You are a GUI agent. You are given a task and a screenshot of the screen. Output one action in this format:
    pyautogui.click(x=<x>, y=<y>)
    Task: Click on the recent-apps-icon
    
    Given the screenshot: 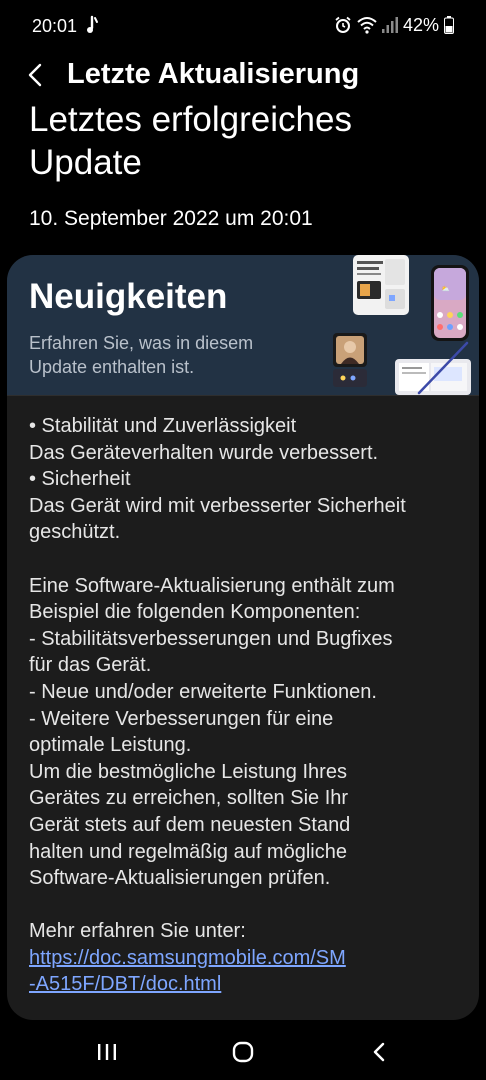 What is the action you would take?
    pyautogui.click(x=107, y=1052)
    